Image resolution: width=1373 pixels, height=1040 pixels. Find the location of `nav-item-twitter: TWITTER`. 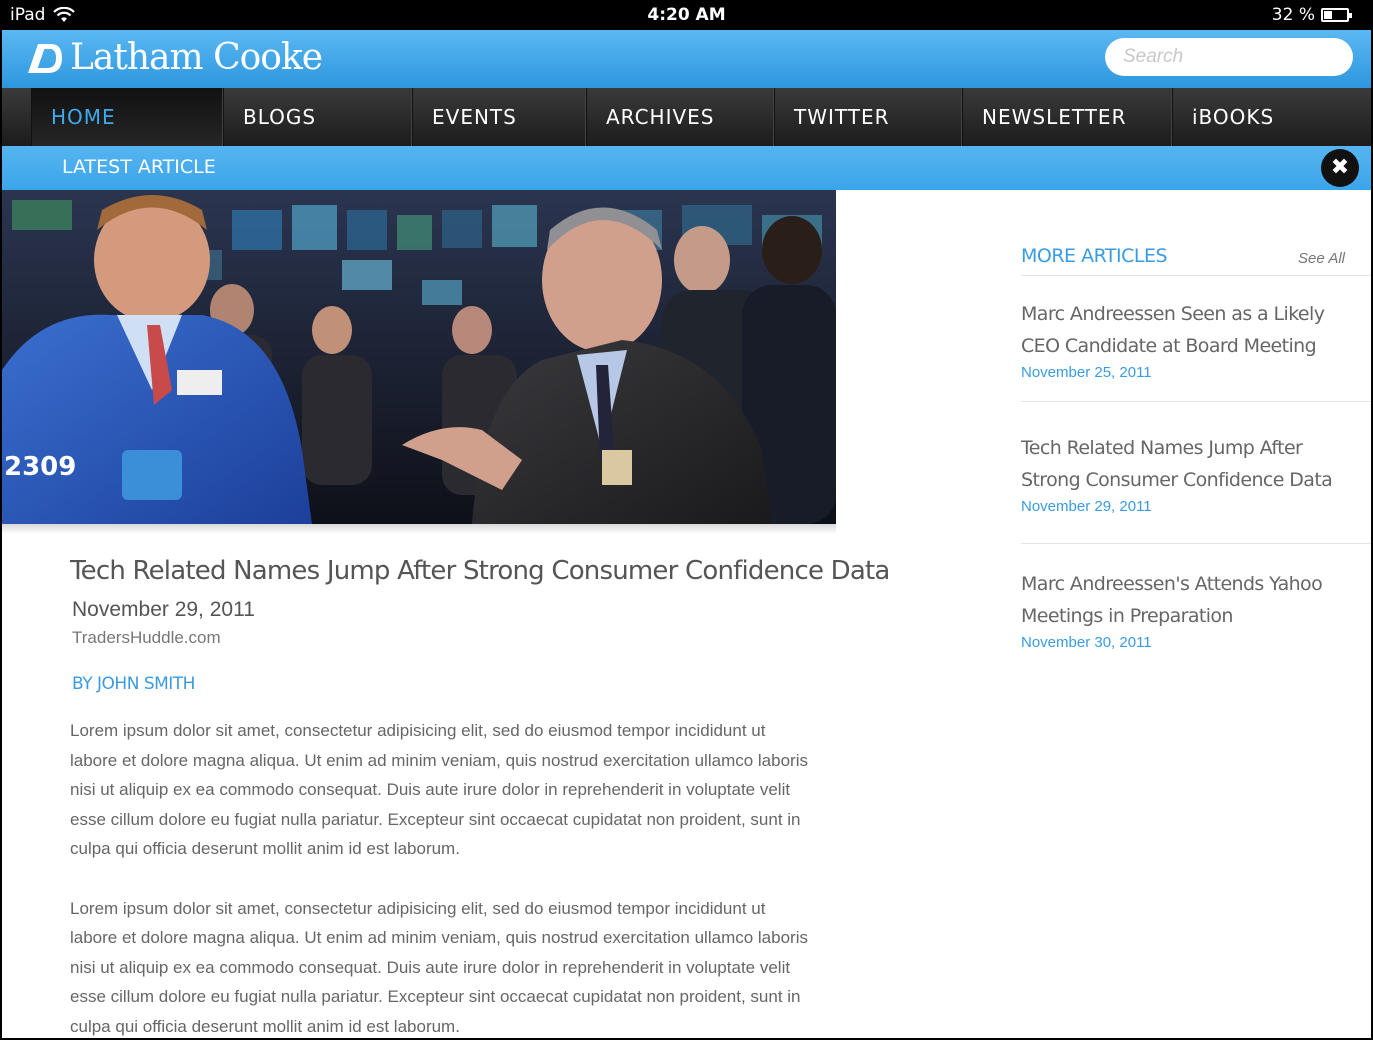

nav-item-twitter: TWITTER is located at coordinates (869, 117).